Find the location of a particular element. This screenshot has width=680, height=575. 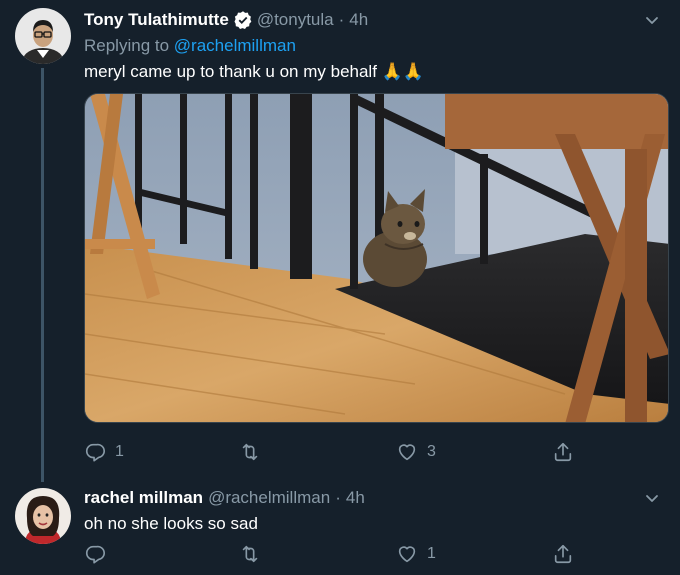

tweet-header: rachel millman @rachelmillman · 4h is located at coordinates (224, 498).